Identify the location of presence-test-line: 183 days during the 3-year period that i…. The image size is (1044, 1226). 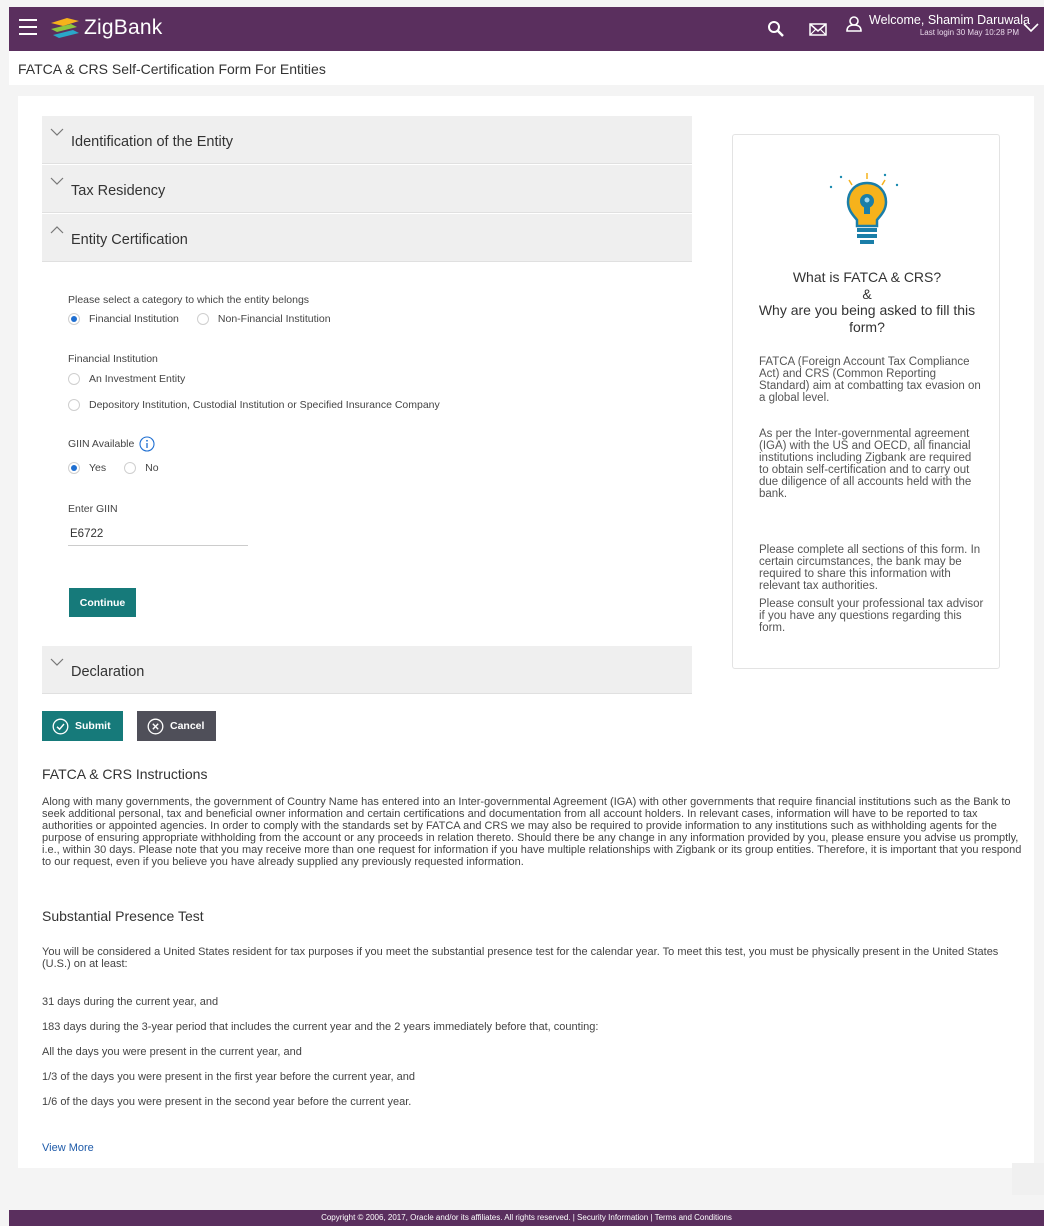
(320, 1027).